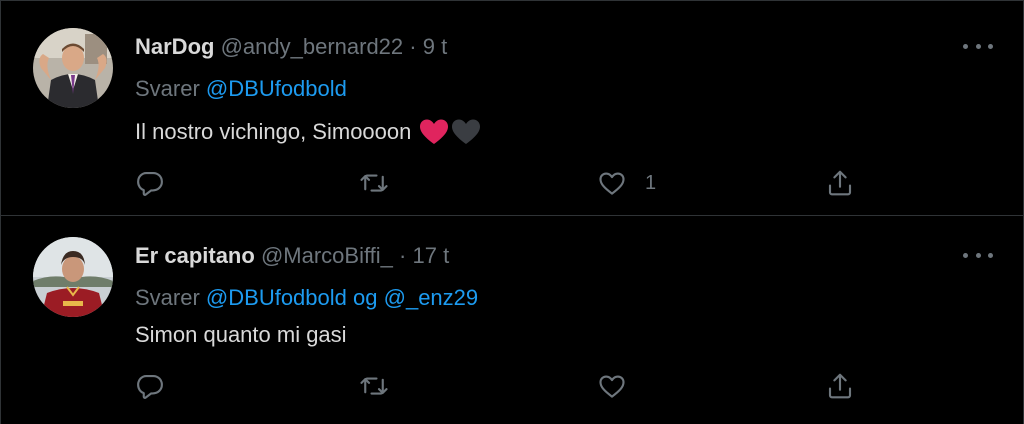  I want to click on like-button: 1, so click(626, 183).